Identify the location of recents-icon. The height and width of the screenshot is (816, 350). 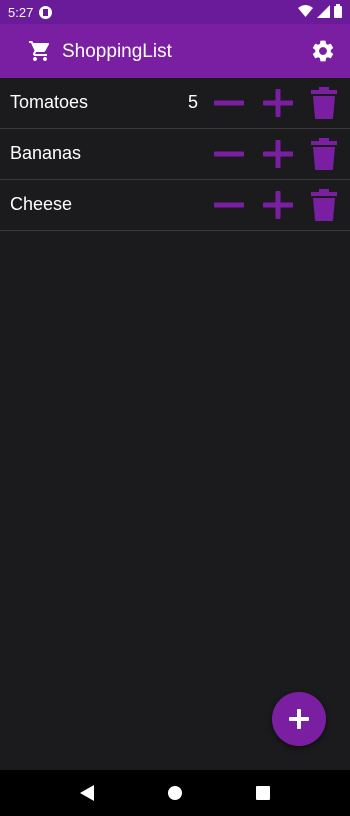
(263, 793).